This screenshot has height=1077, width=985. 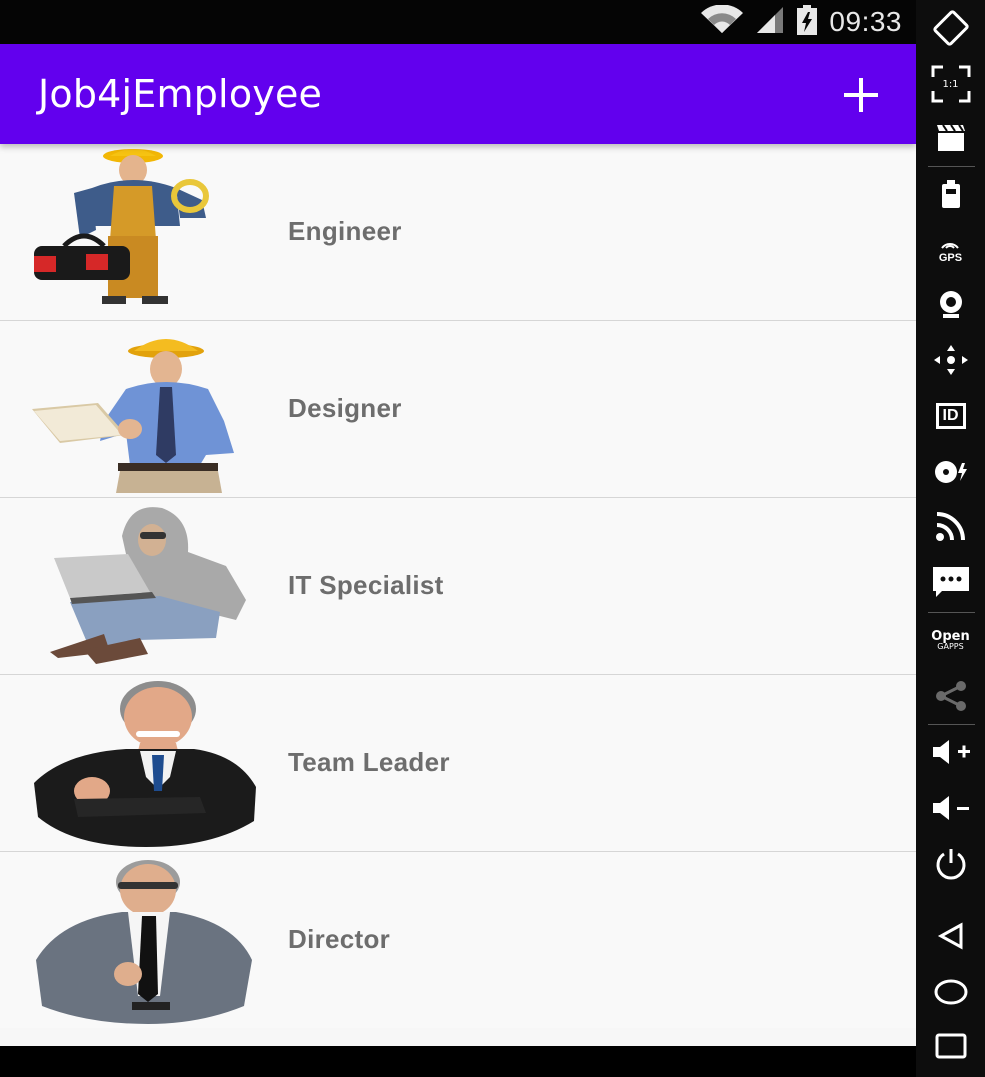 I want to click on power-button, so click(x=950, y=864).